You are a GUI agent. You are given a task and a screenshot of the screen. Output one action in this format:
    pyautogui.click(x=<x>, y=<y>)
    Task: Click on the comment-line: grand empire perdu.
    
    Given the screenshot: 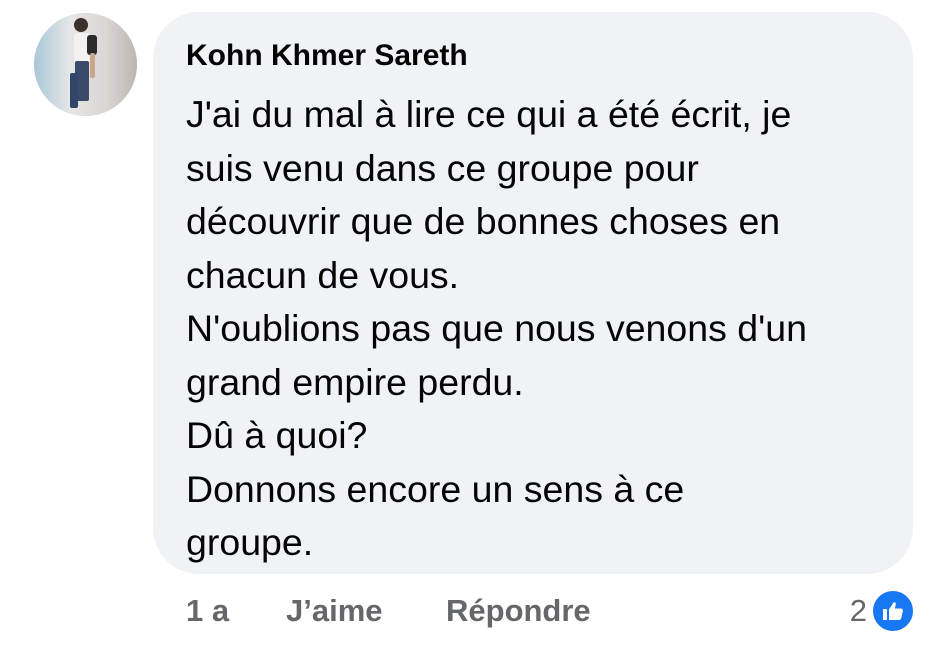 What is the action you would take?
    pyautogui.click(x=355, y=381)
    